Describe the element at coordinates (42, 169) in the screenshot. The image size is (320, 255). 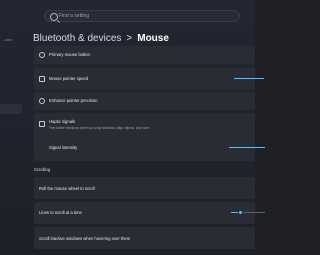
I see `section-title-scrolling: Scrolling` at that location.